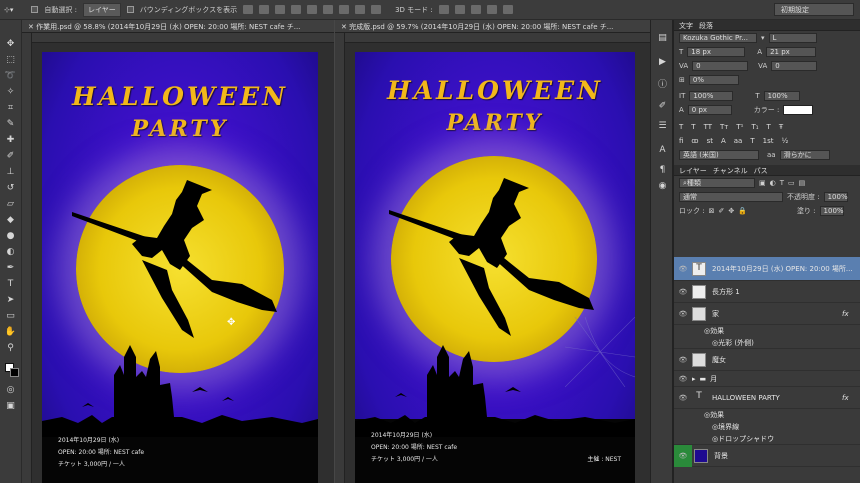 The image size is (860, 483). What do you see at coordinates (10, 107) in the screenshot?
I see `crop-icon: ⌗` at bounding box center [10, 107].